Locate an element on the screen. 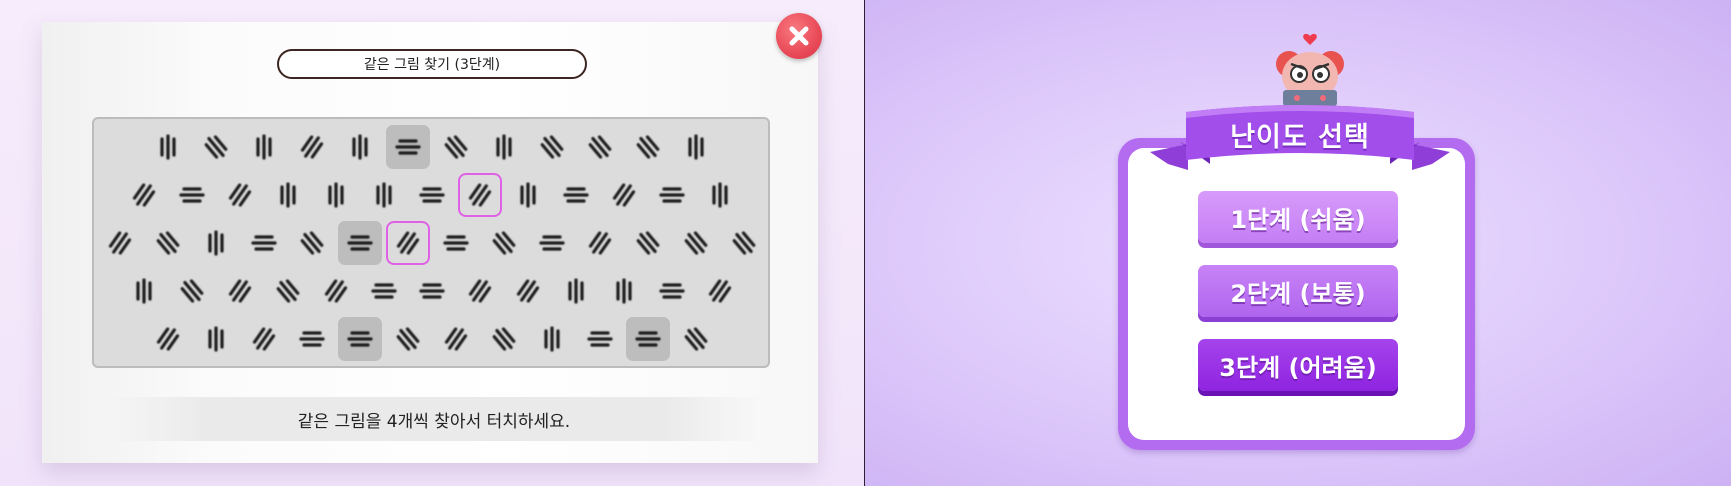 This screenshot has height=486, width=1731. close-icon is located at coordinates (799, 36).